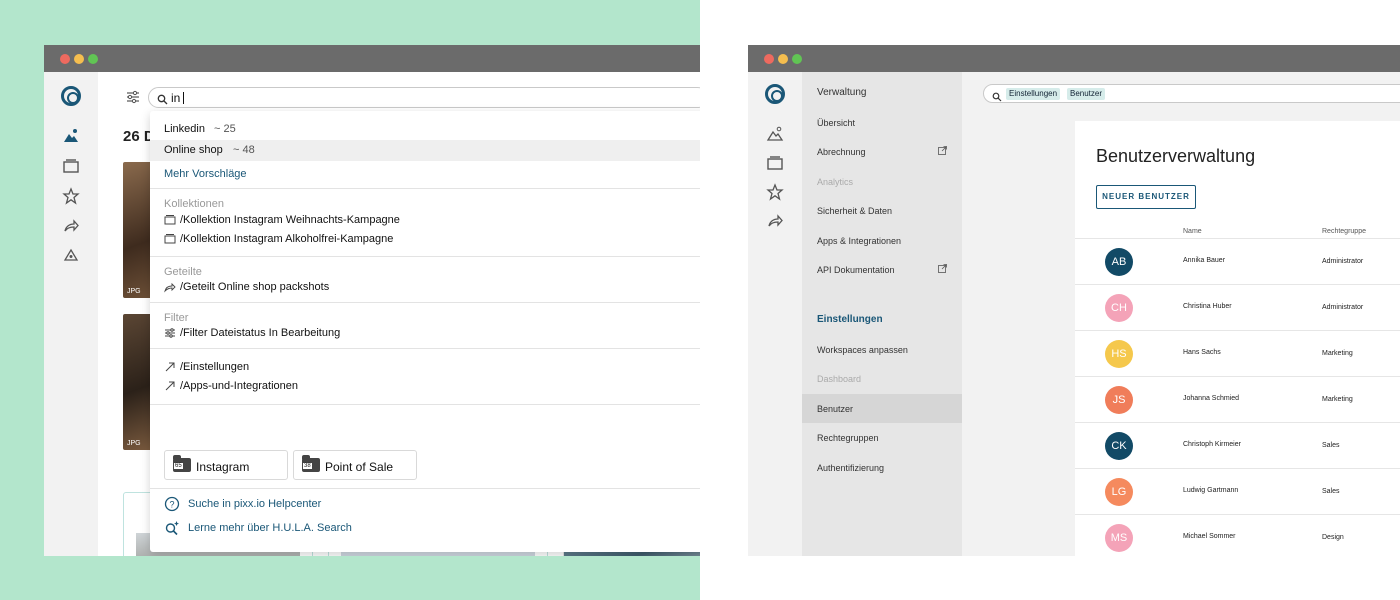 The image size is (1400, 600). What do you see at coordinates (1237, 535) in the screenshot?
I see `user-row: MS Michael Sommer Design` at bounding box center [1237, 535].